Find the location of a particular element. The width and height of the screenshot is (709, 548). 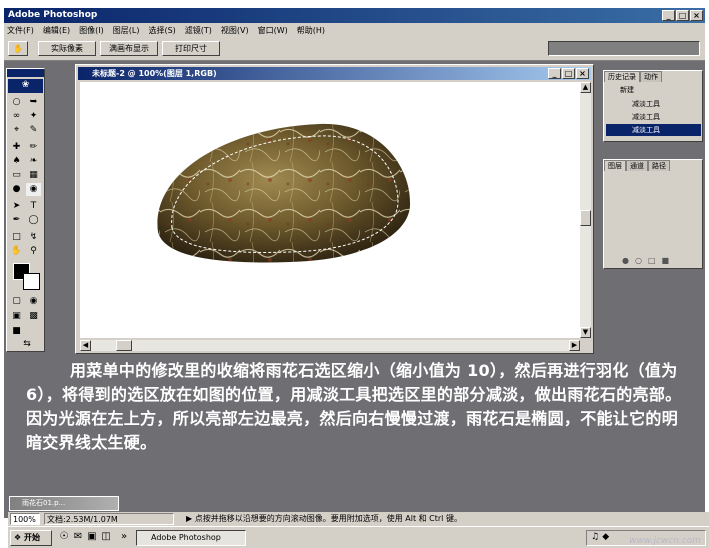

screen-mode-black-icon: ■ is located at coordinates (16, 331).